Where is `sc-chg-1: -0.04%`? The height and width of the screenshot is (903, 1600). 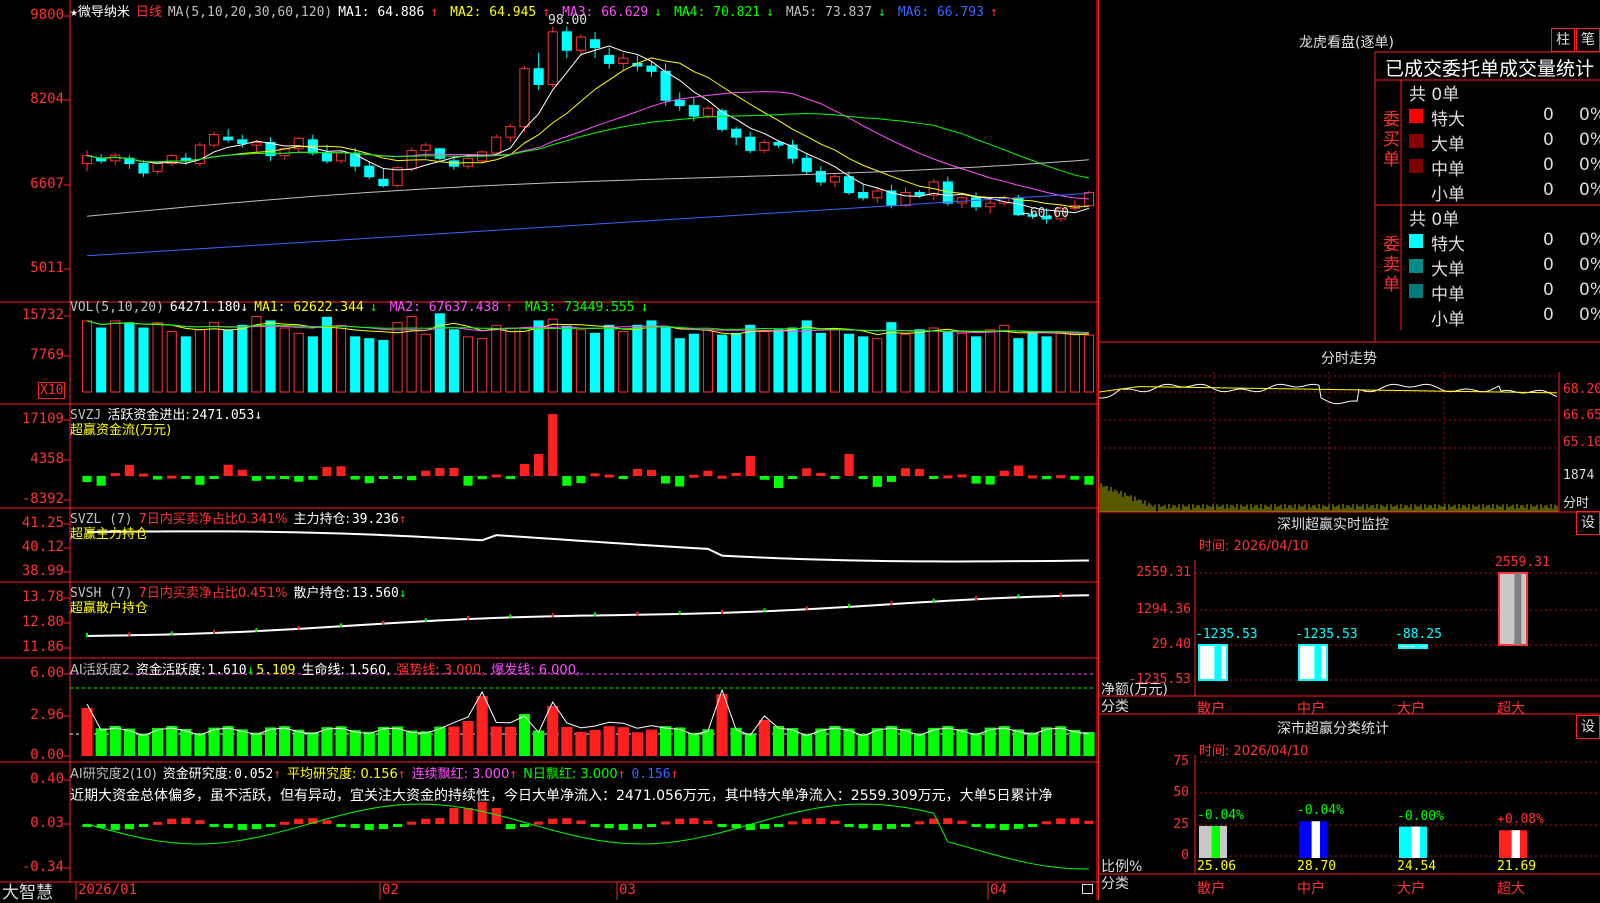
sc-chg-1: -0.04% is located at coordinates (1320, 811).